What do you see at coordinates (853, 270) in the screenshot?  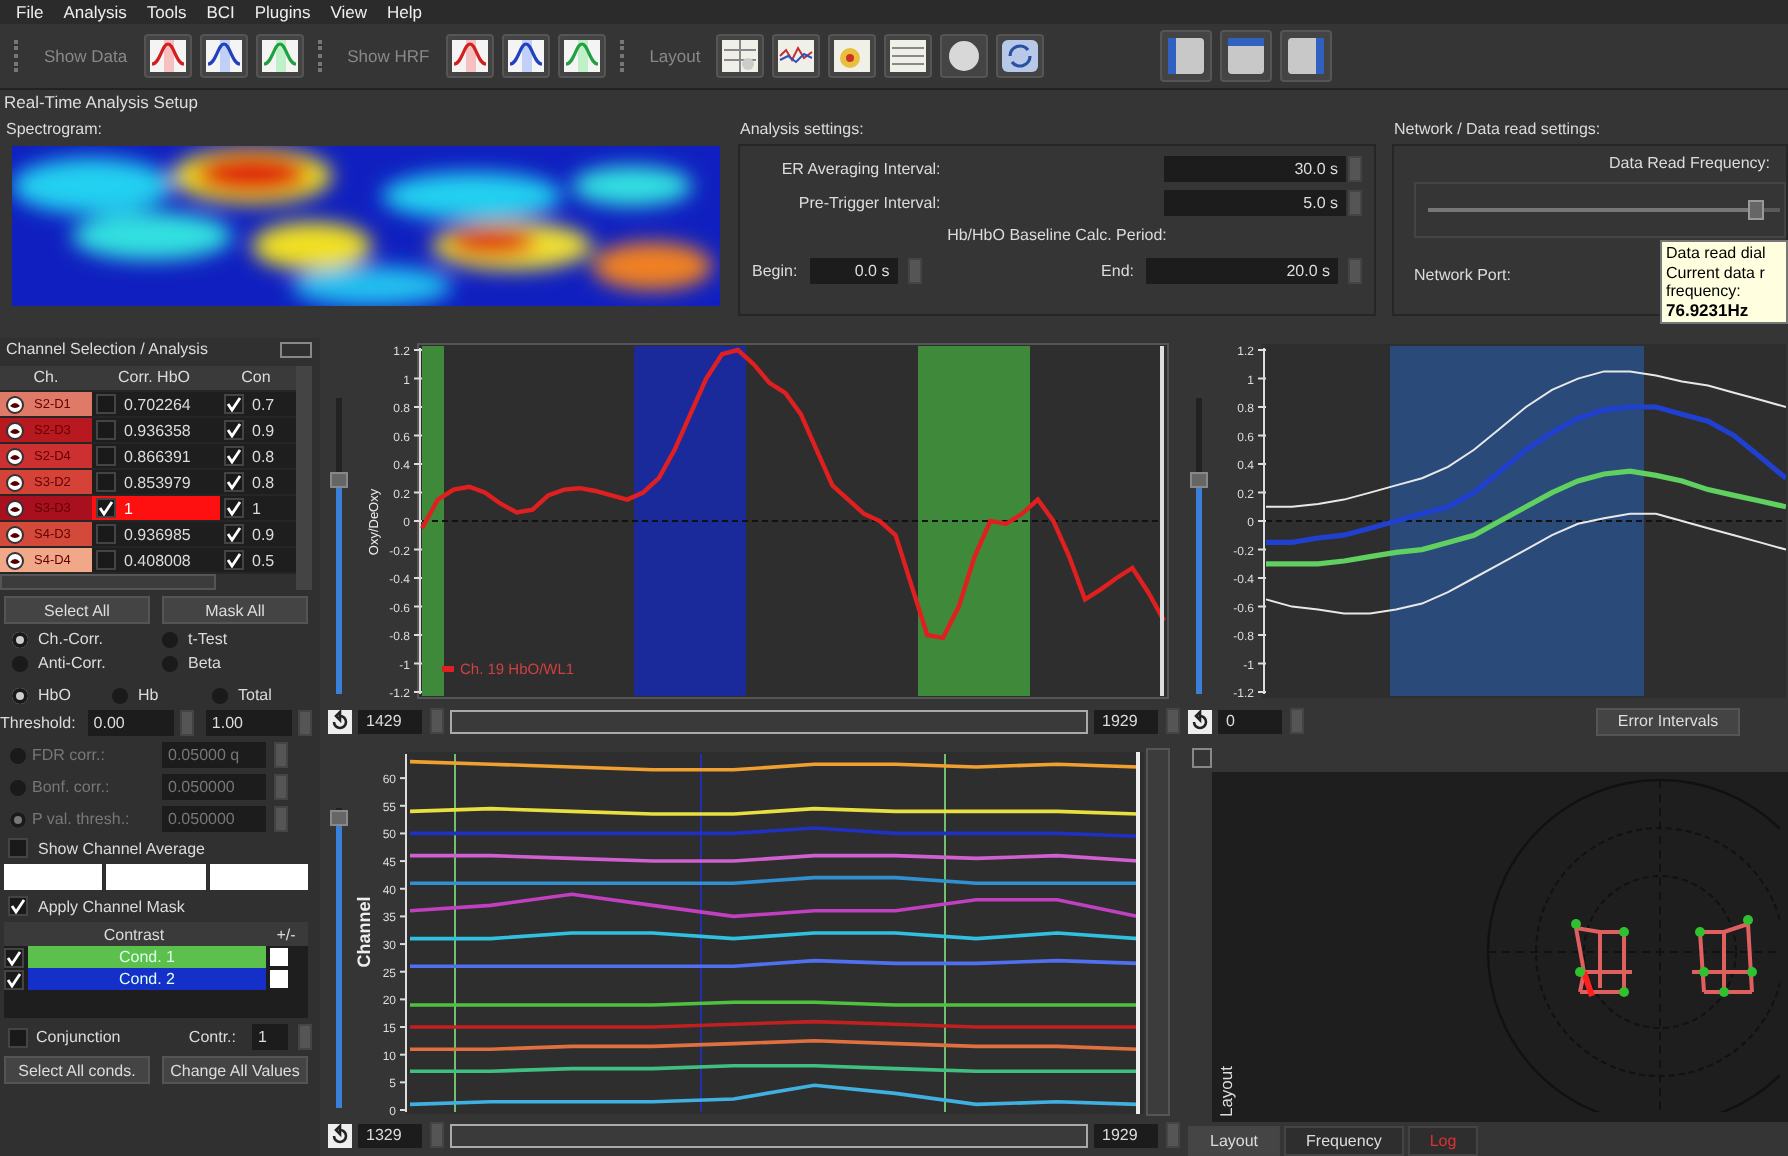 I see `number-field: 0.0 s` at bounding box center [853, 270].